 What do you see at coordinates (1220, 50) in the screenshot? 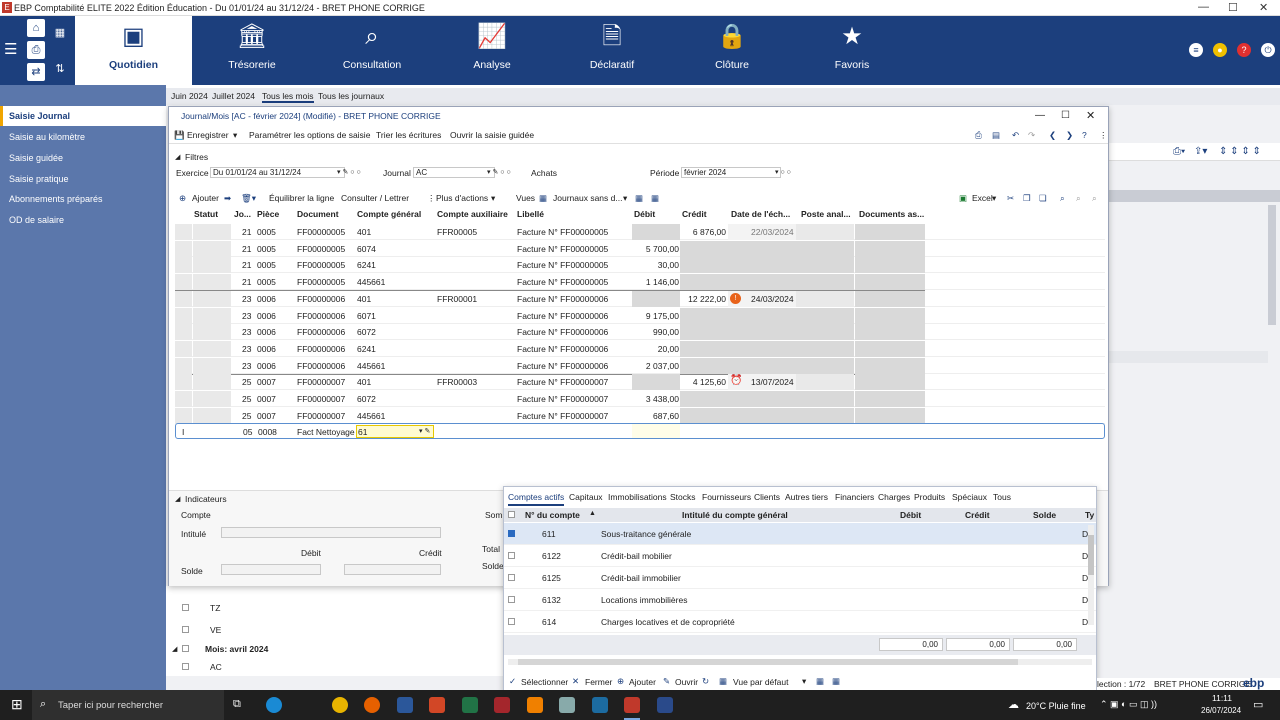
I see `bell-icon: ●` at bounding box center [1220, 50].